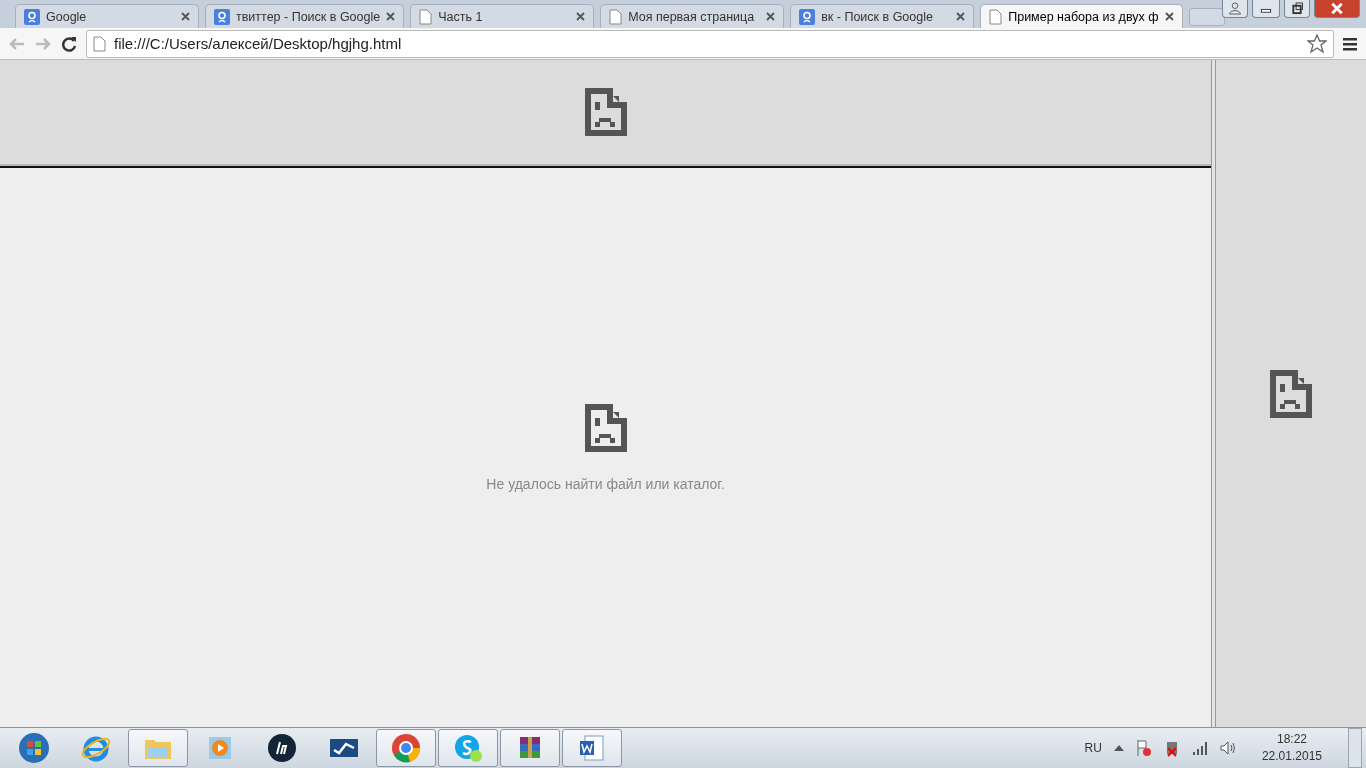 The height and width of the screenshot is (768, 1366). Describe the element at coordinates (882, 16) in the screenshot. I see `browser-tab: вк - Поиск в Google` at that location.